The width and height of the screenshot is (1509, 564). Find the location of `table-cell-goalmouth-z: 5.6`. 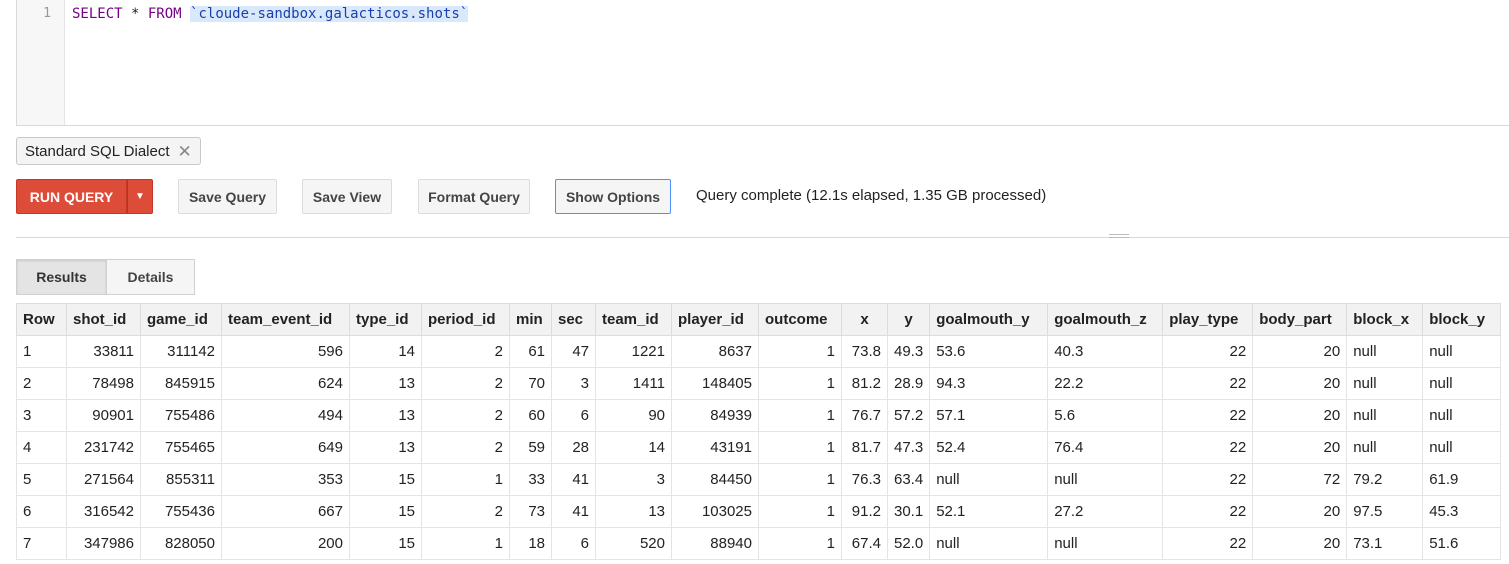

table-cell-goalmouth-z: 5.6 is located at coordinates (1105, 415).